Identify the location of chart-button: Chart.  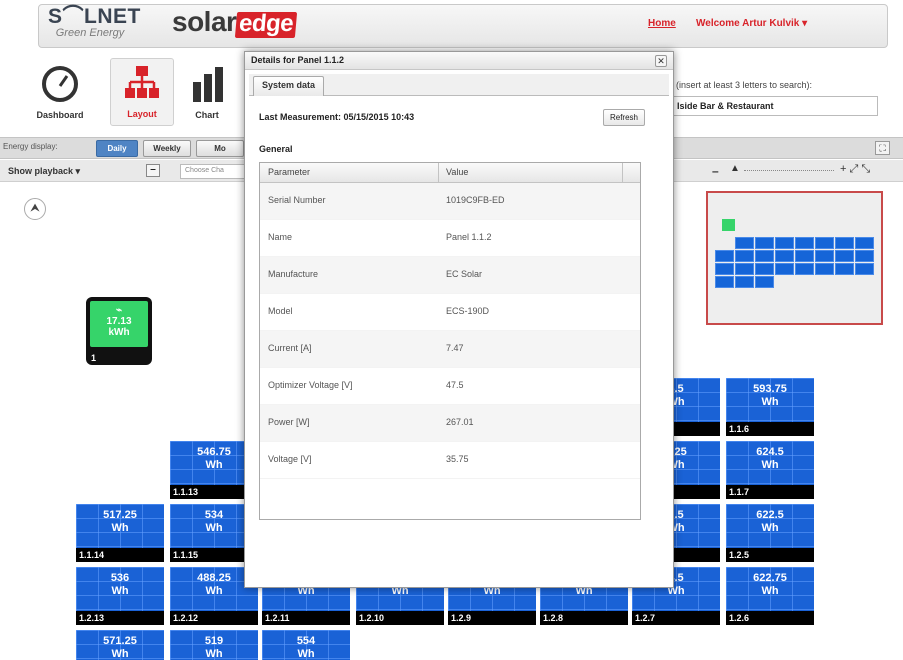
(207, 92).